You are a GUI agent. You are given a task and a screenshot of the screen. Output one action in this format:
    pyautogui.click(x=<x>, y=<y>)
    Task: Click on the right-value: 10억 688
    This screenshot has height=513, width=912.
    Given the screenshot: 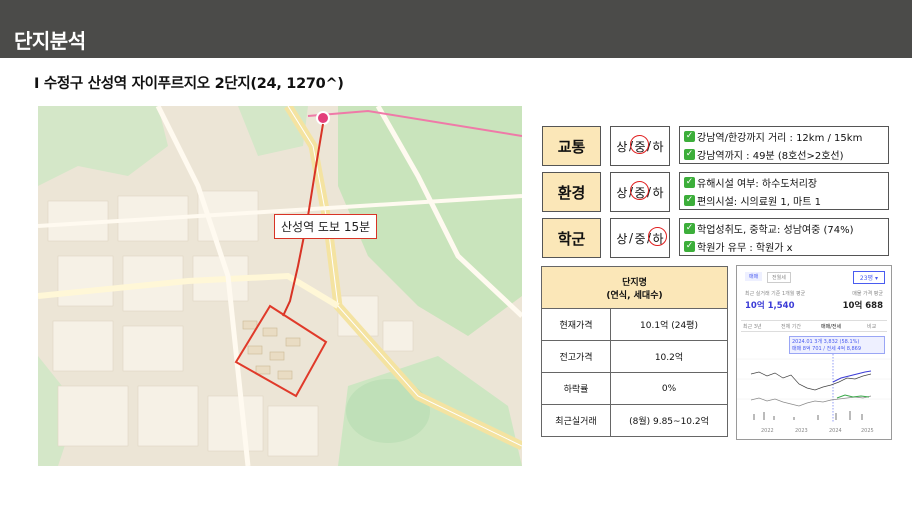 What is the action you would take?
    pyautogui.click(x=862, y=306)
    